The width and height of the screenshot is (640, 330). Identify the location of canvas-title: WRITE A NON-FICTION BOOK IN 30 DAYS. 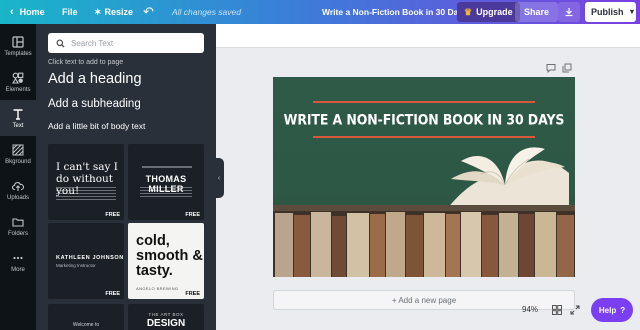
(424, 119).